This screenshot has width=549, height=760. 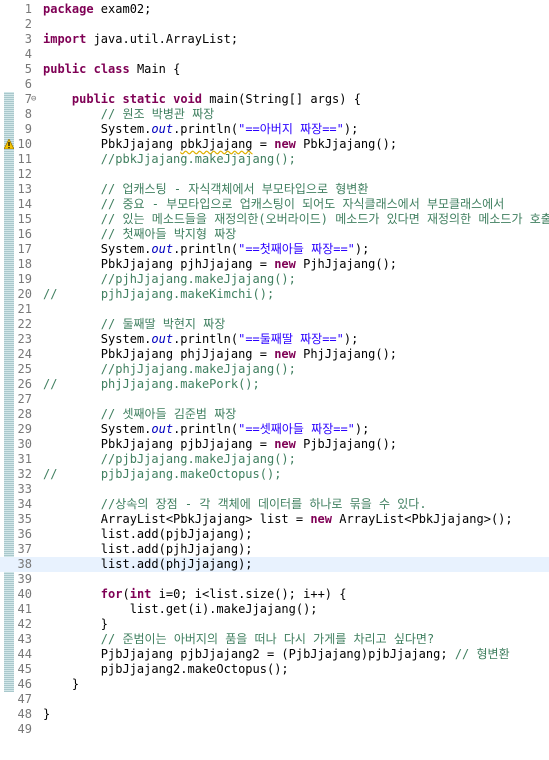 What do you see at coordinates (134, 324) in the screenshot?
I see `code-text: // 둘째딸 박현지 짜장` at bounding box center [134, 324].